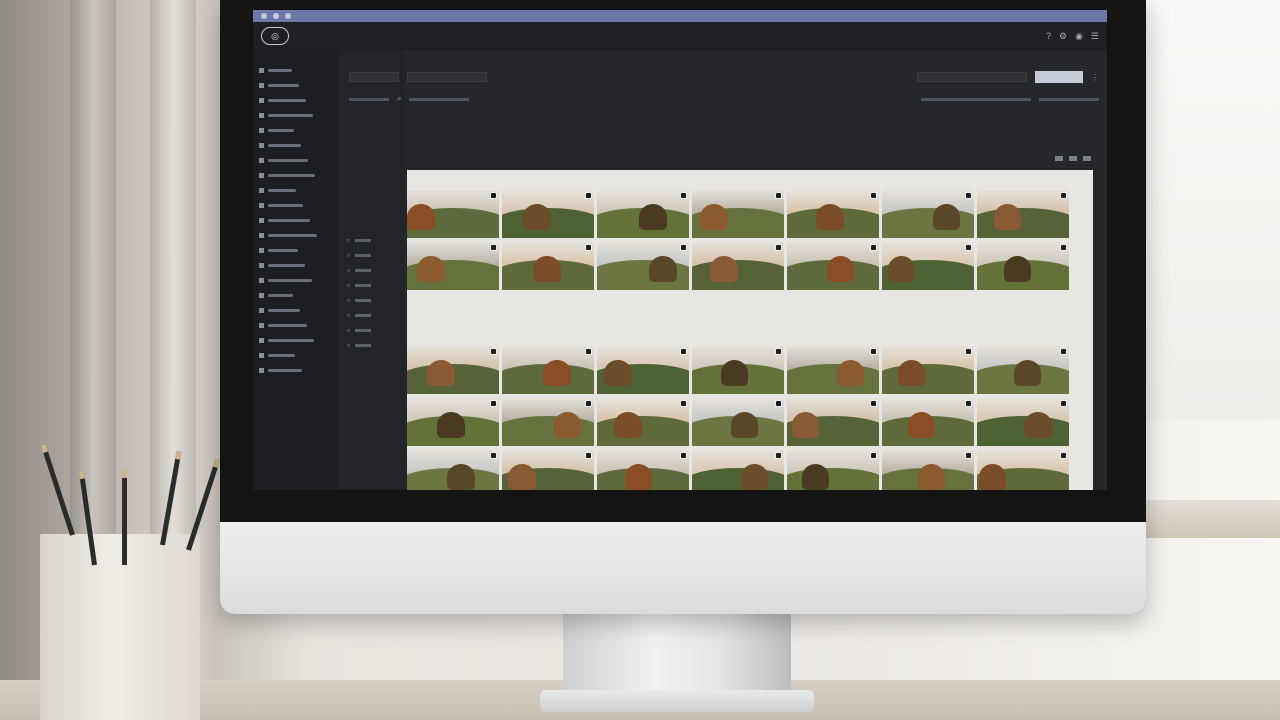 Image resolution: width=1280 pixels, height=720 pixels. Describe the element at coordinates (1087, 158) in the screenshot. I see `sort-icon` at that location.